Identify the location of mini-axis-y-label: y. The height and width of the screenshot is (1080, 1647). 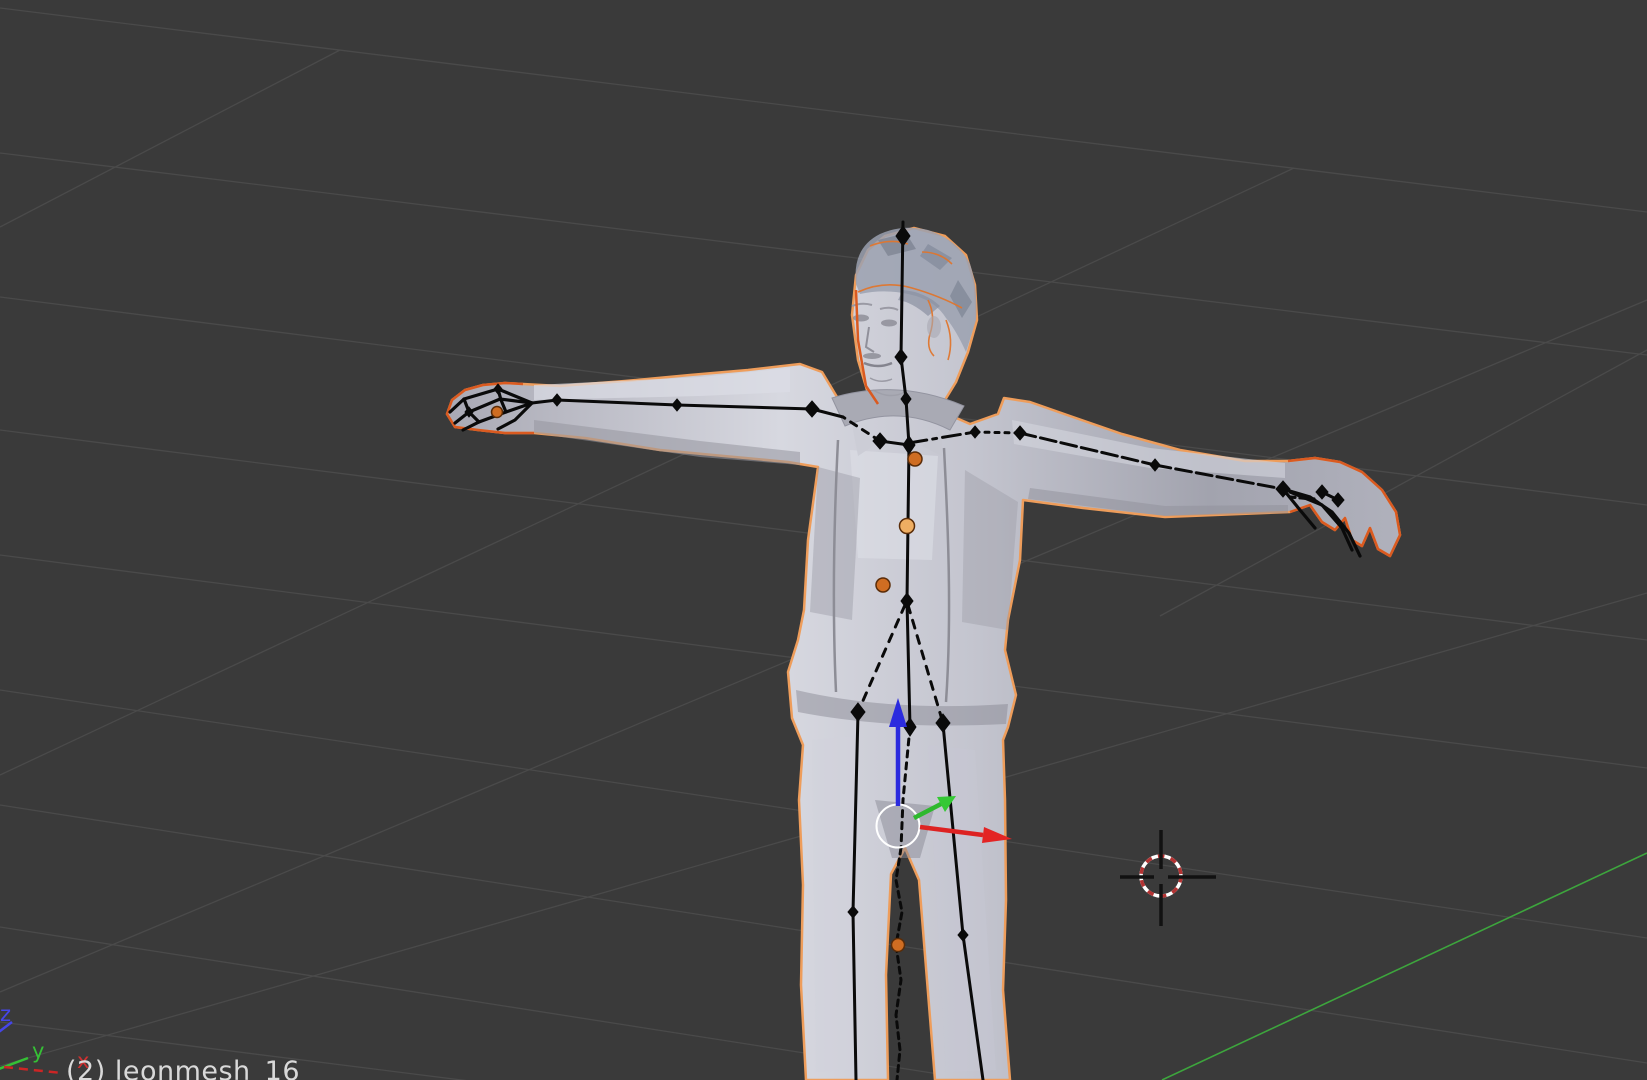
(38, 1051).